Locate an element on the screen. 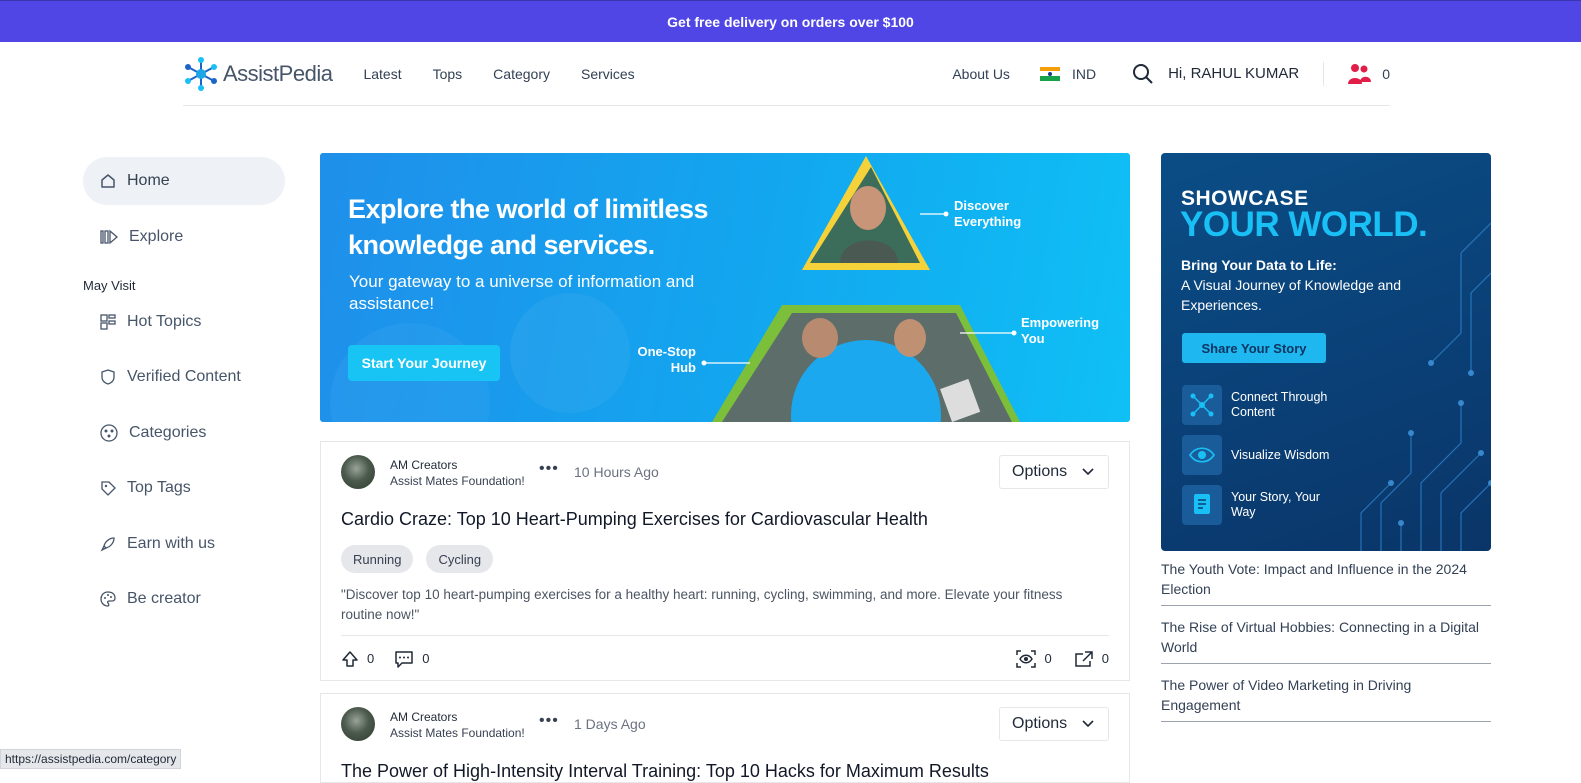 The image size is (1581, 783). upvote-button: 0 is located at coordinates (357, 659).